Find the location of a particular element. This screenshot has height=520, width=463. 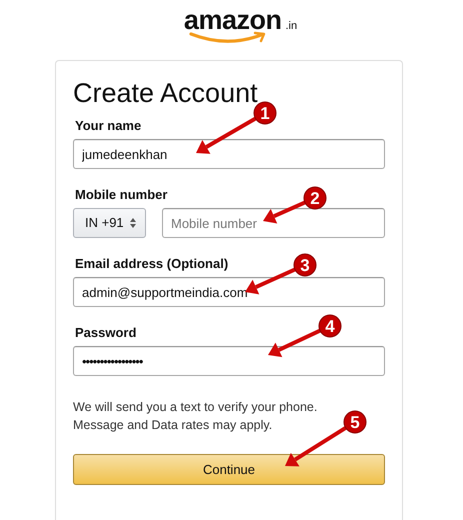

notice-text: Message and Data rates may apply. is located at coordinates (172, 425).